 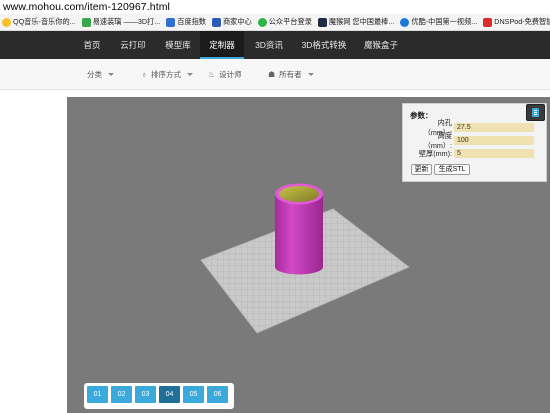 What do you see at coordinates (299, 194) in the screenshot?
I see `cylinder-inner` at bounding box center [299, 194].